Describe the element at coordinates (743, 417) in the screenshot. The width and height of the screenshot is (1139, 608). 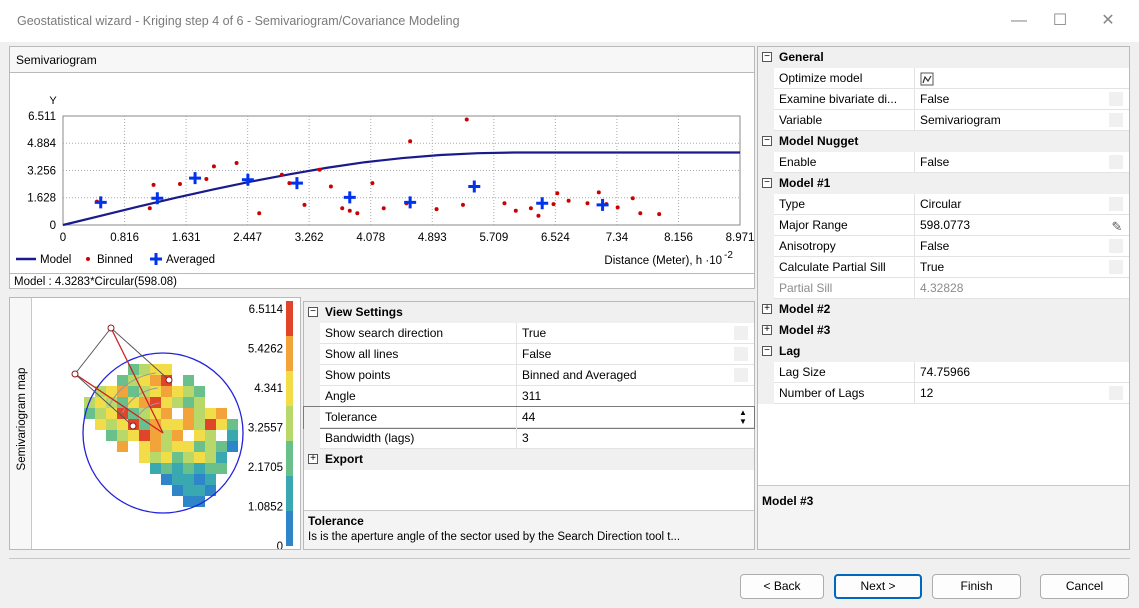
I see `spinner-icon: ▲ ▼` at that location.